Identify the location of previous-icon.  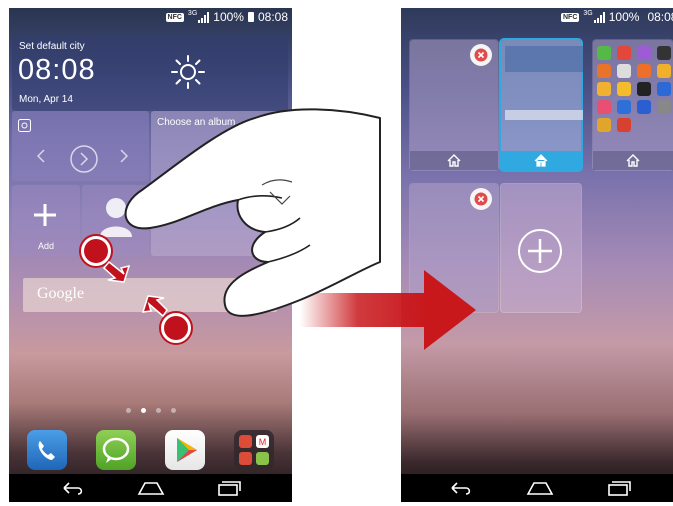
(41, 156).